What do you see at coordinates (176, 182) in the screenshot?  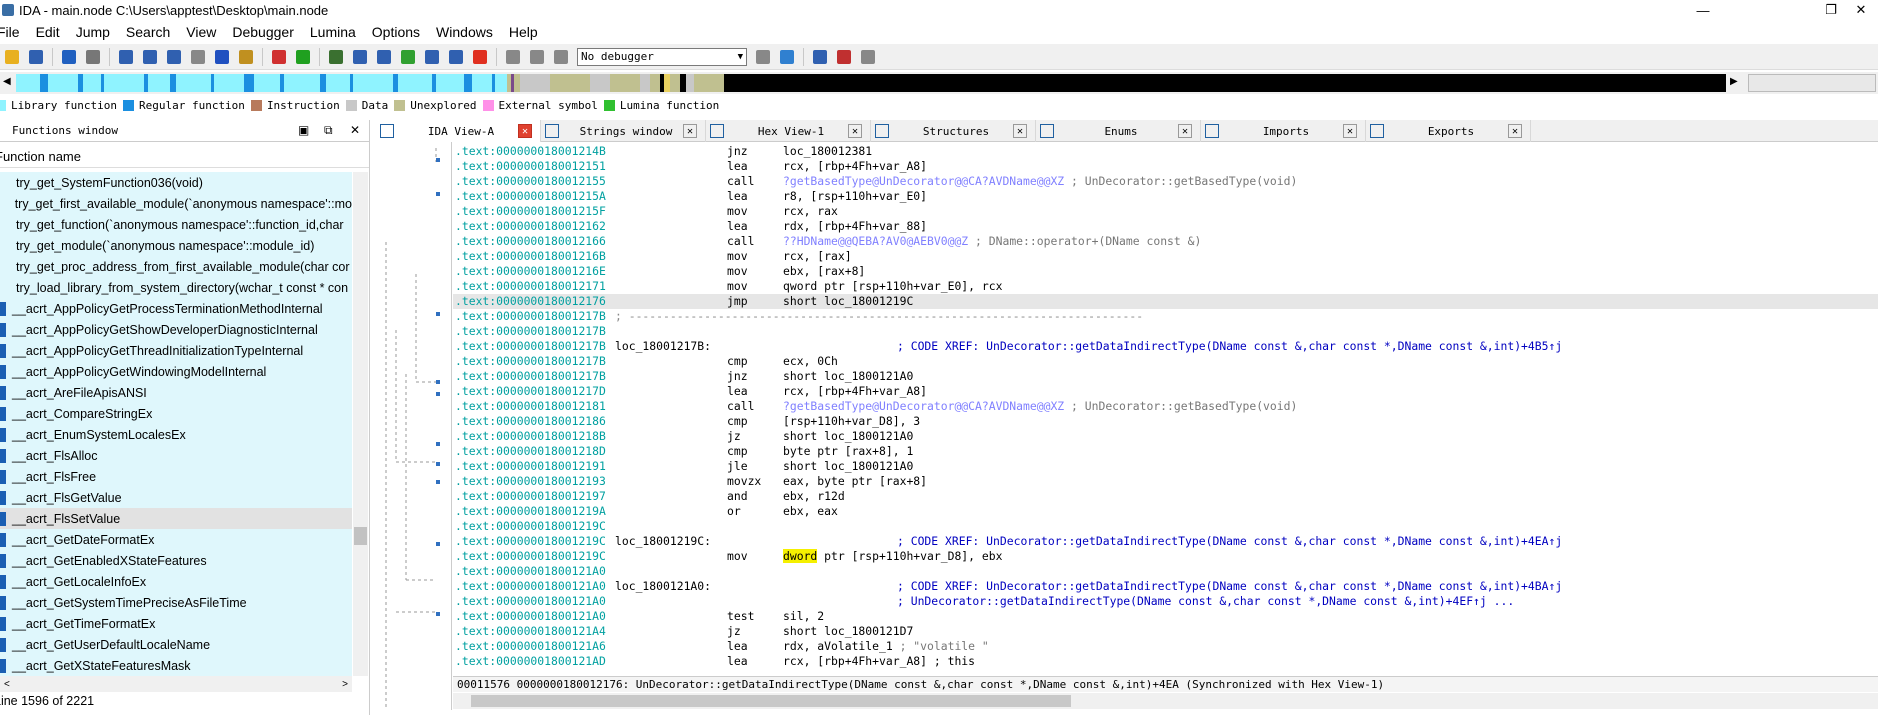 I see `function-row: try_get_SystemFunction036(void)` at bounding box center [176, 182].